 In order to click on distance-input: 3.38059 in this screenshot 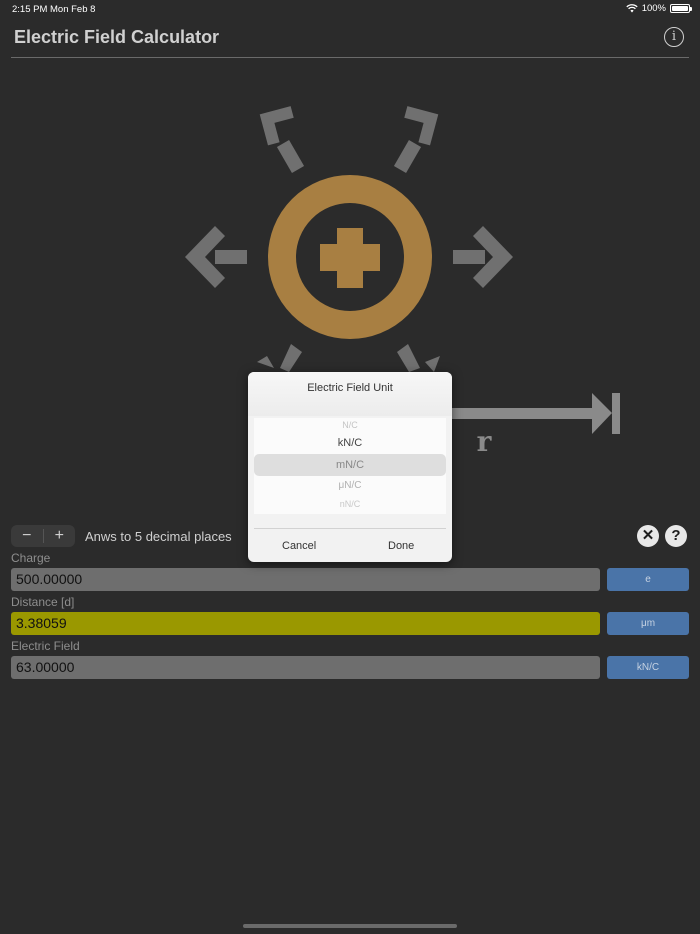, I will do `click(305, 623)`.